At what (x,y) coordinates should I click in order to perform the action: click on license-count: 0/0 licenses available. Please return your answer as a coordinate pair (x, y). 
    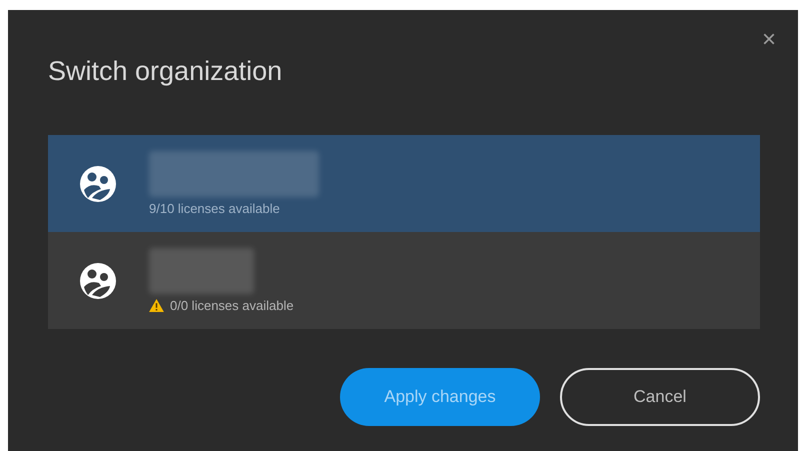
    Looking at the image, I should click on (232, 305).